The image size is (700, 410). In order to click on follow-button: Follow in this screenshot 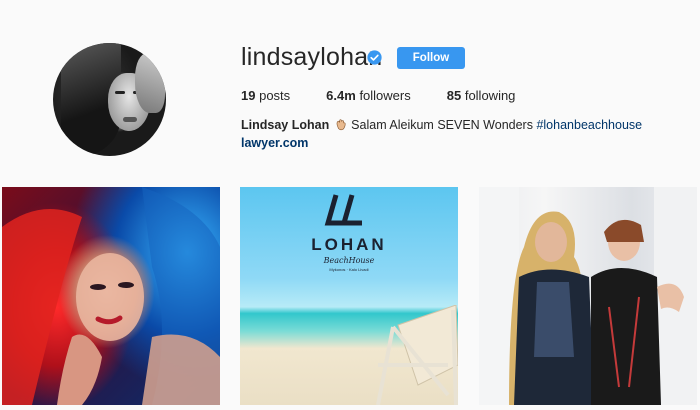, I will do `click(431, 58)`.